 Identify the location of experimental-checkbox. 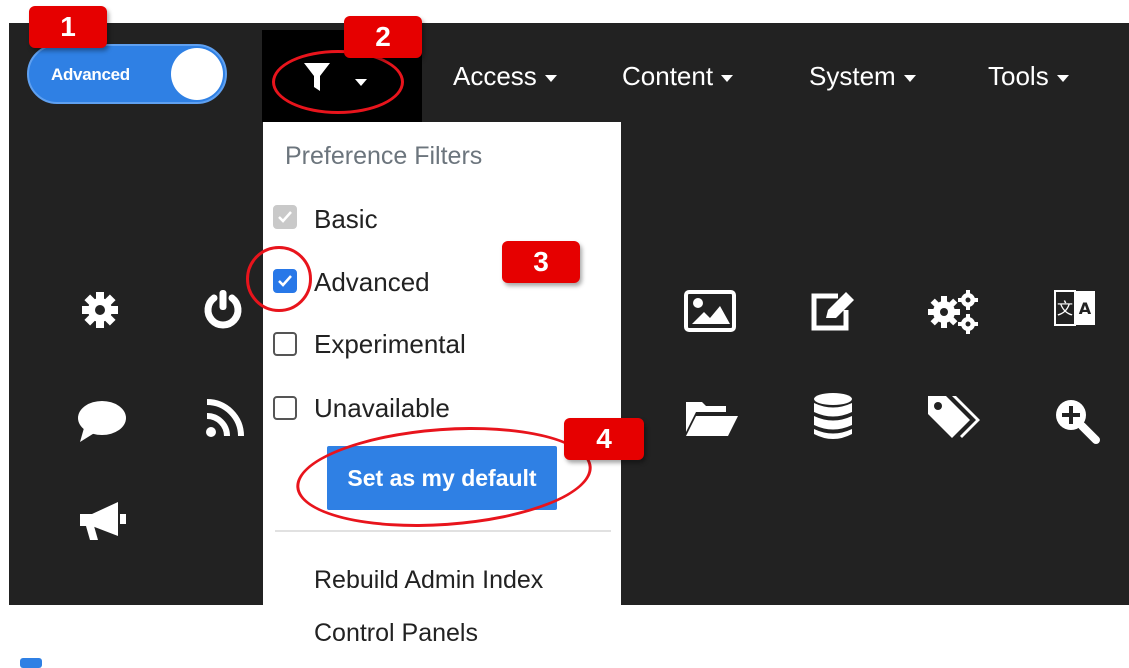
(285, 344).